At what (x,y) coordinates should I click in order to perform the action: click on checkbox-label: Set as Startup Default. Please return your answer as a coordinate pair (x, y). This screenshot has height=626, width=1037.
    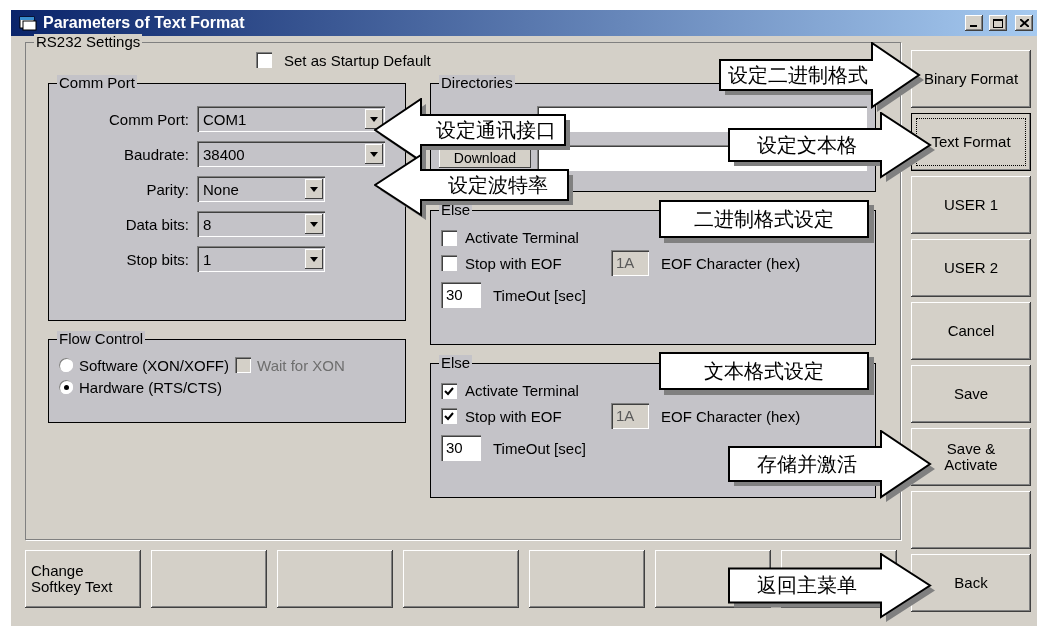
    Looking at the image, I should click on (357, 60).